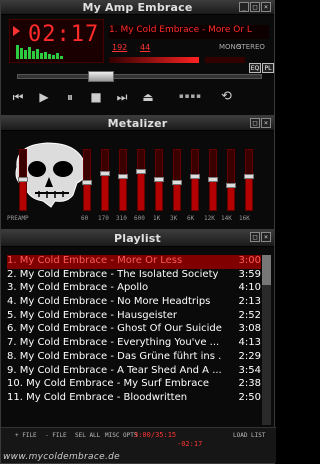 This screenshot has height=464, width=320. I want to click on eq-window-buttons: □ ×, so click(260, 123).